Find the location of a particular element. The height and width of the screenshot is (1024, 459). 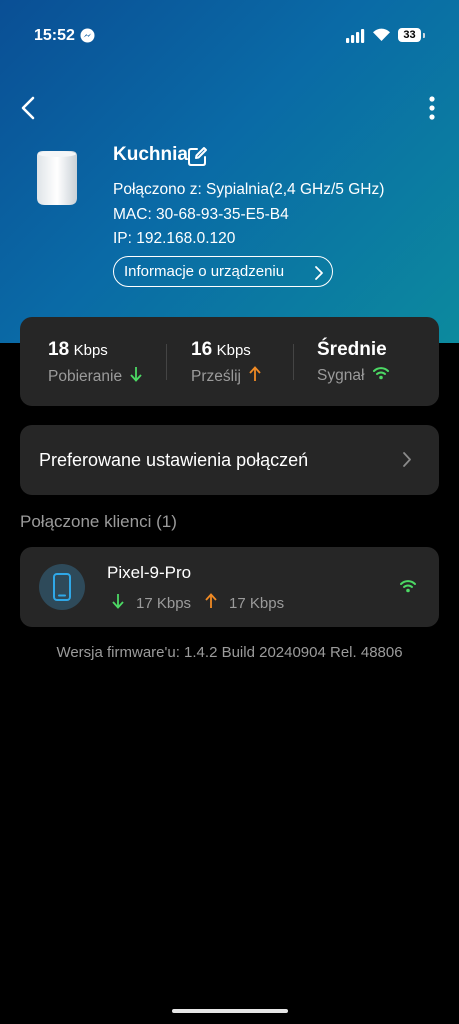

wifi-icon is located at coordinates (381, 37).